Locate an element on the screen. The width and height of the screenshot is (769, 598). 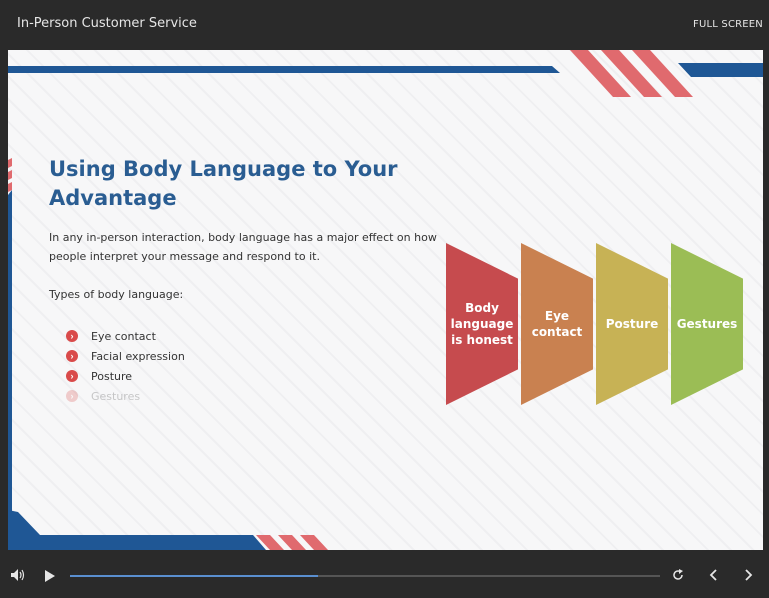
diagram-panel-posture: Posture is located at coordinates (632, 324).